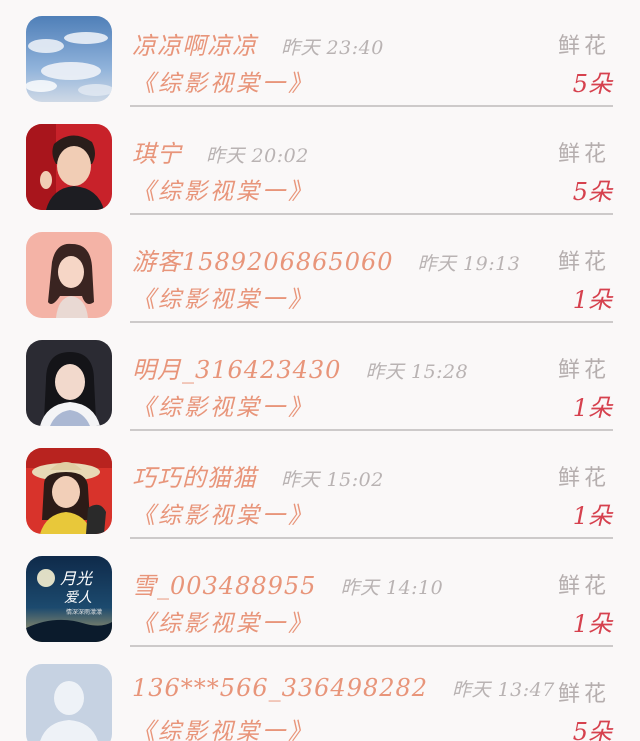 The width and height of the screenshot is (640, 741). What do you see at coordinates (332, 480) in the screenshot?
I see `timestamp: 昨天 15:02` at bounding box center [332, 480].